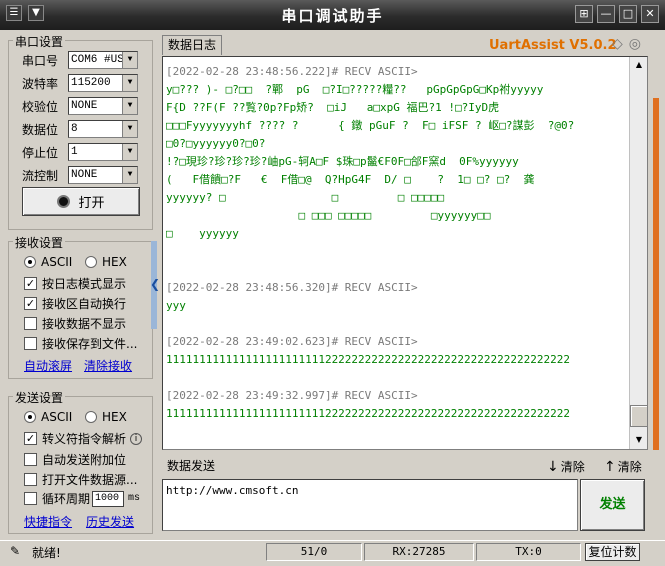 The height and width of the screenshot is (566, 665). What do you see at coordinates (292, 71) in the screenshot?
I see `log-entry-header: [2022-02-28 23:48:56.222]# RECV ASCII>` at bounding box center [292, 71].